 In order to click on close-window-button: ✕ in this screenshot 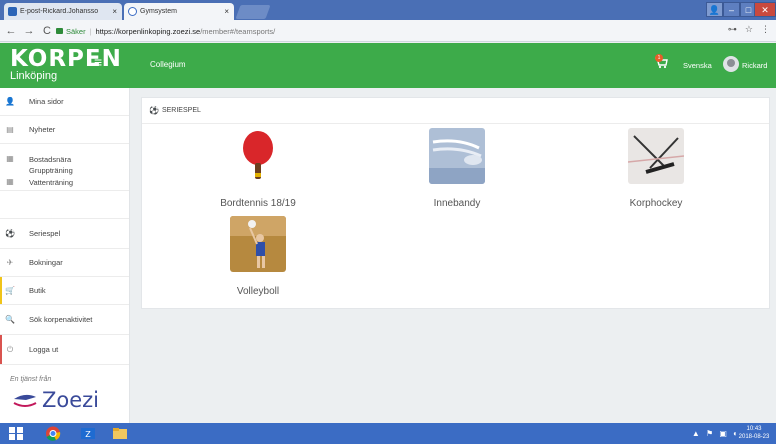, I will do `click(765, 9)`.